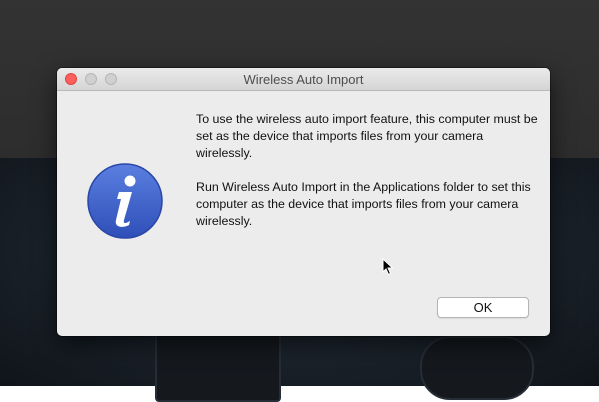 Image resolution: width=599 pixels, height=402 pixels. What do you see at coordinates (125, 201) in the screenshot?
I see `info-icon` at bounding box center [125, 201].